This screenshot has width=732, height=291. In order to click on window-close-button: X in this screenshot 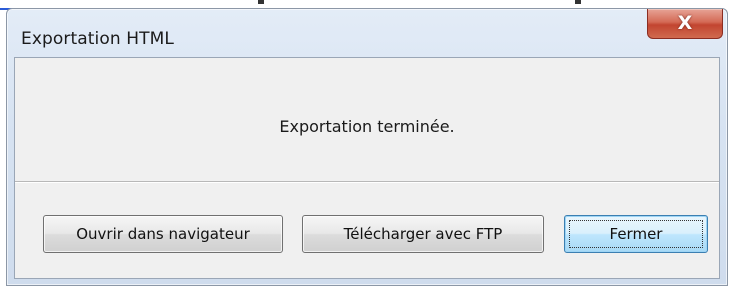, I will do `click(685, 24)`.